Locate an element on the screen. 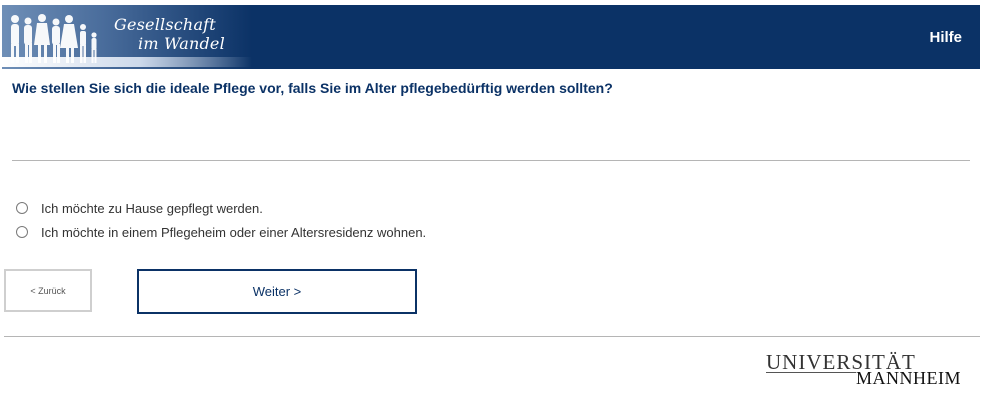 Image resolution: width=982 pixels, height=413 pixels. logo-line-1: Gesellschaft is located at coordinates (165, 24).